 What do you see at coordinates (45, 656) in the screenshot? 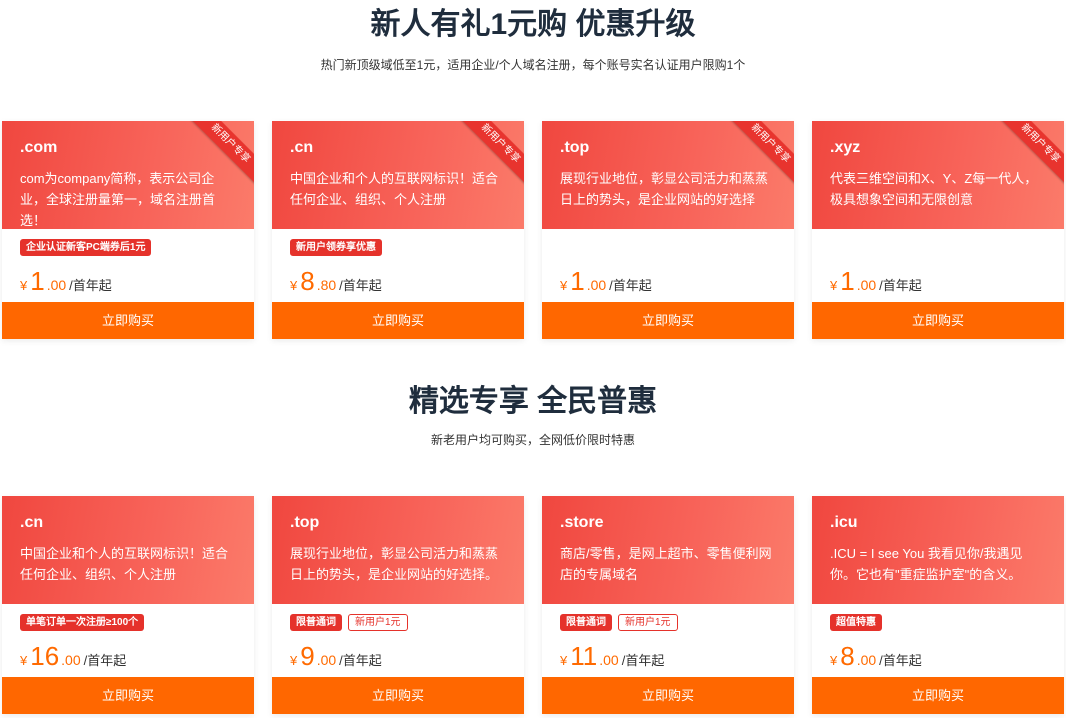
I see `price-integer: 16` at bounding box center [45, 656].